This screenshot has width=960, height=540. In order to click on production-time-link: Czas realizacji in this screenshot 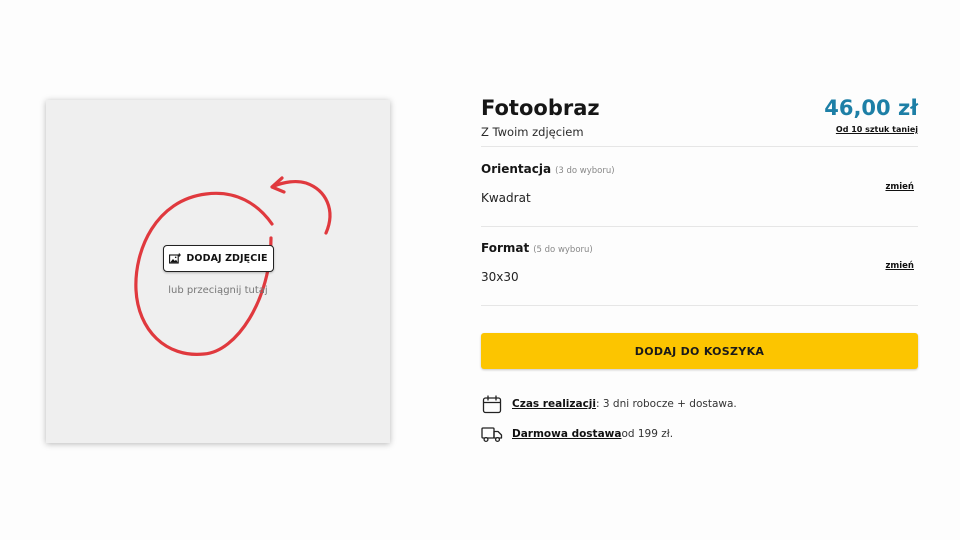, I will do `click(554, 404)`.